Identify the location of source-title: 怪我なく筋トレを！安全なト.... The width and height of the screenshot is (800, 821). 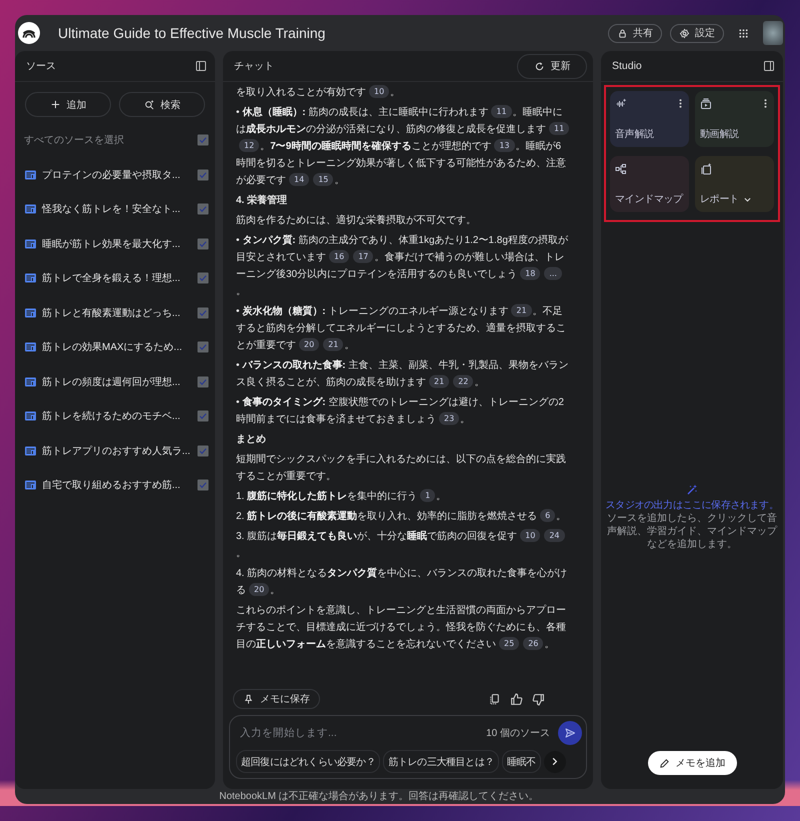
(117, 209).